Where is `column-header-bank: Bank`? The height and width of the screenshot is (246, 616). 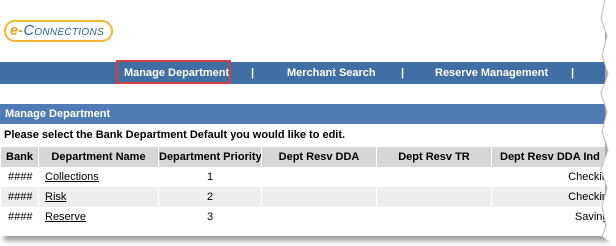 column-header-bank: Bank is located at coordinates (19, 157).